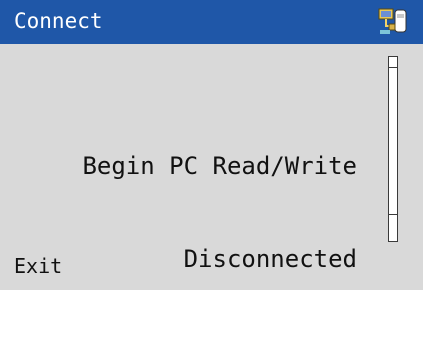 The width and height of the screenshot is (423, 337). Describe the element at coordinates (58, 21) in the screenshot. I see `screen-title: Connect` at that location.